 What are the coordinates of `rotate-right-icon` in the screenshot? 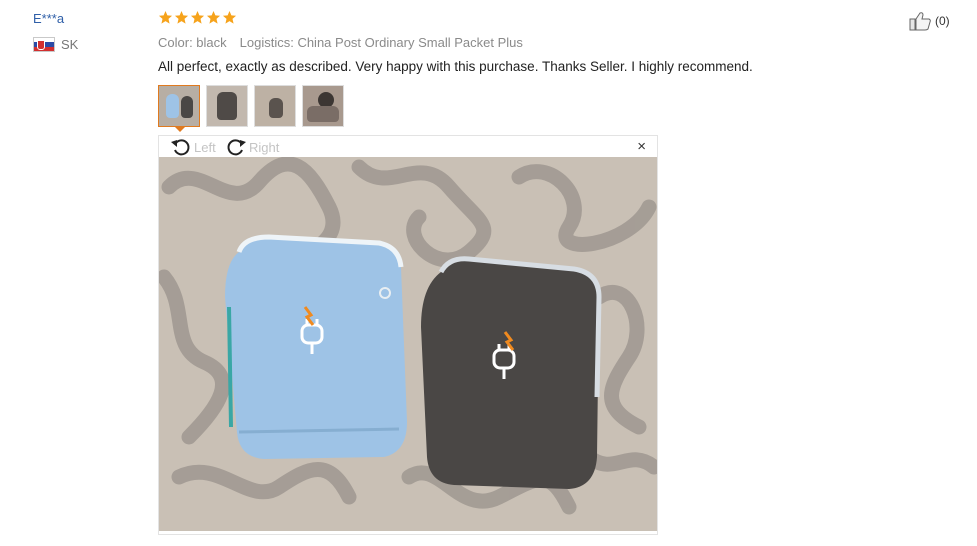 It's located at (236, 147).